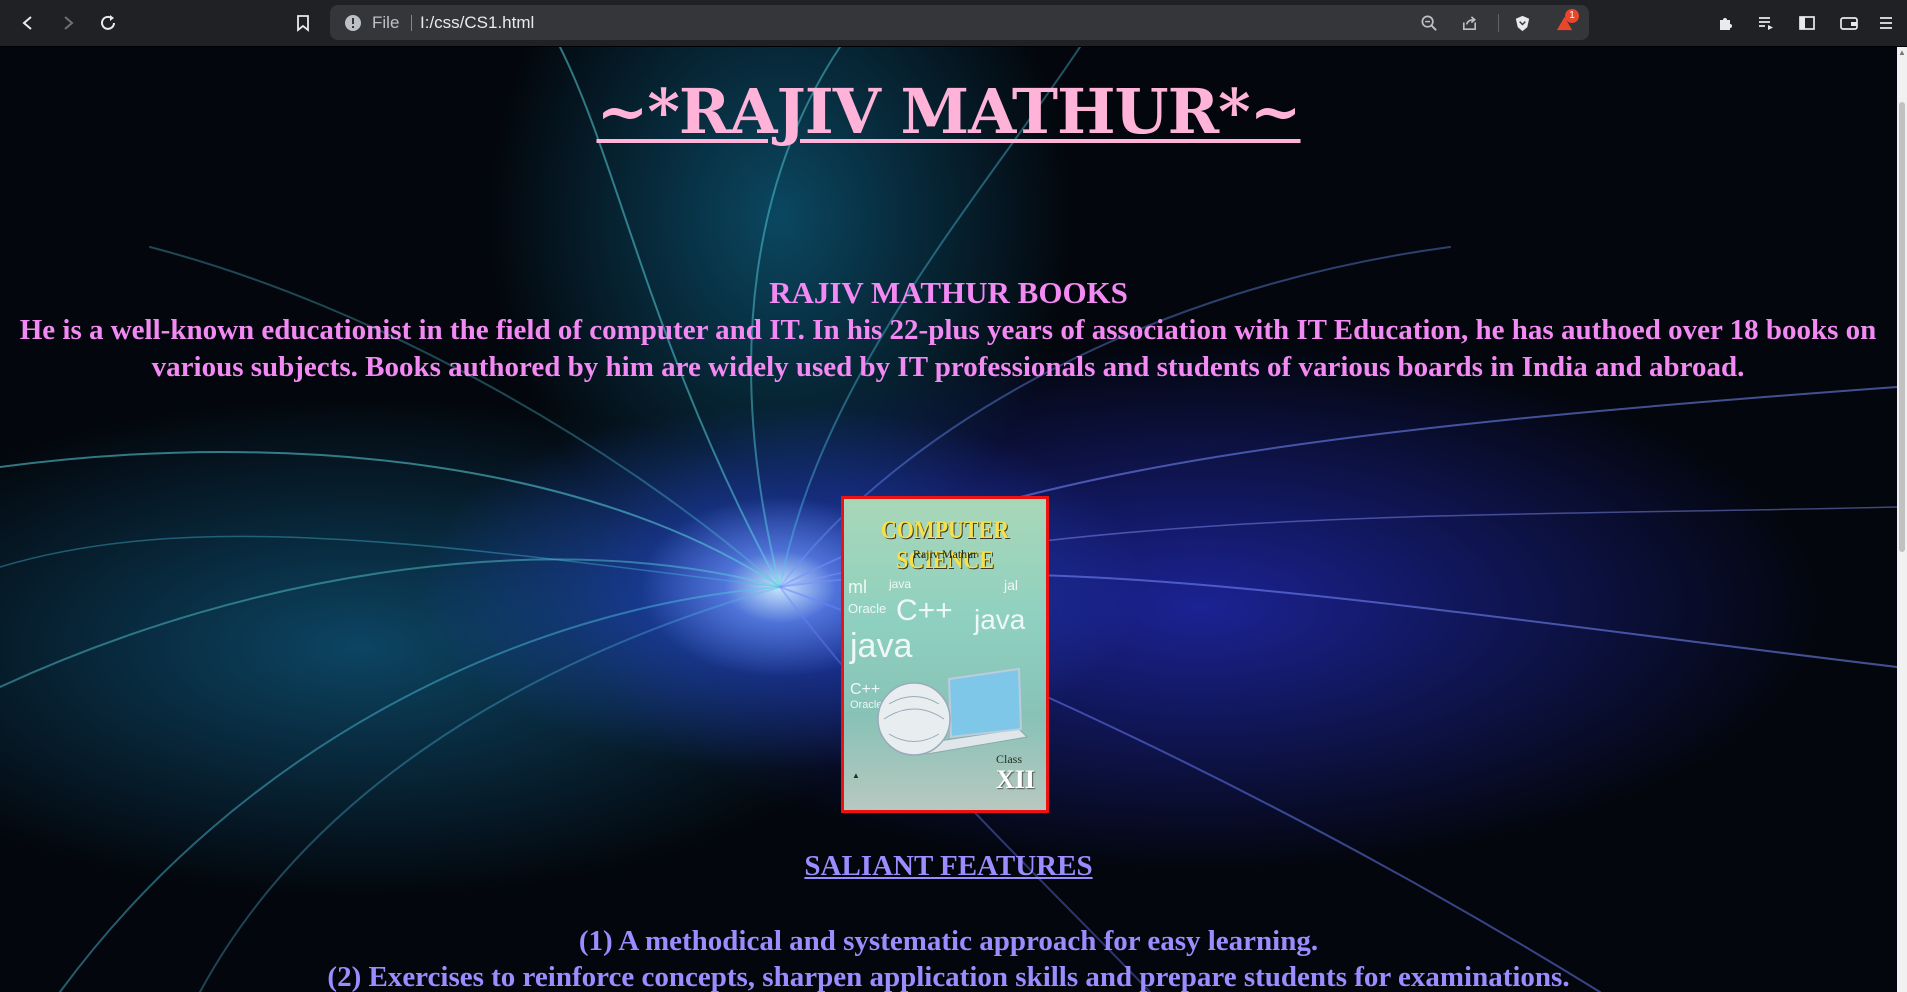 The image size is (1907, 992). Describe the element at coordinates (1522, 23) in the screenshot. I see `brave-shield-icon` at that location.